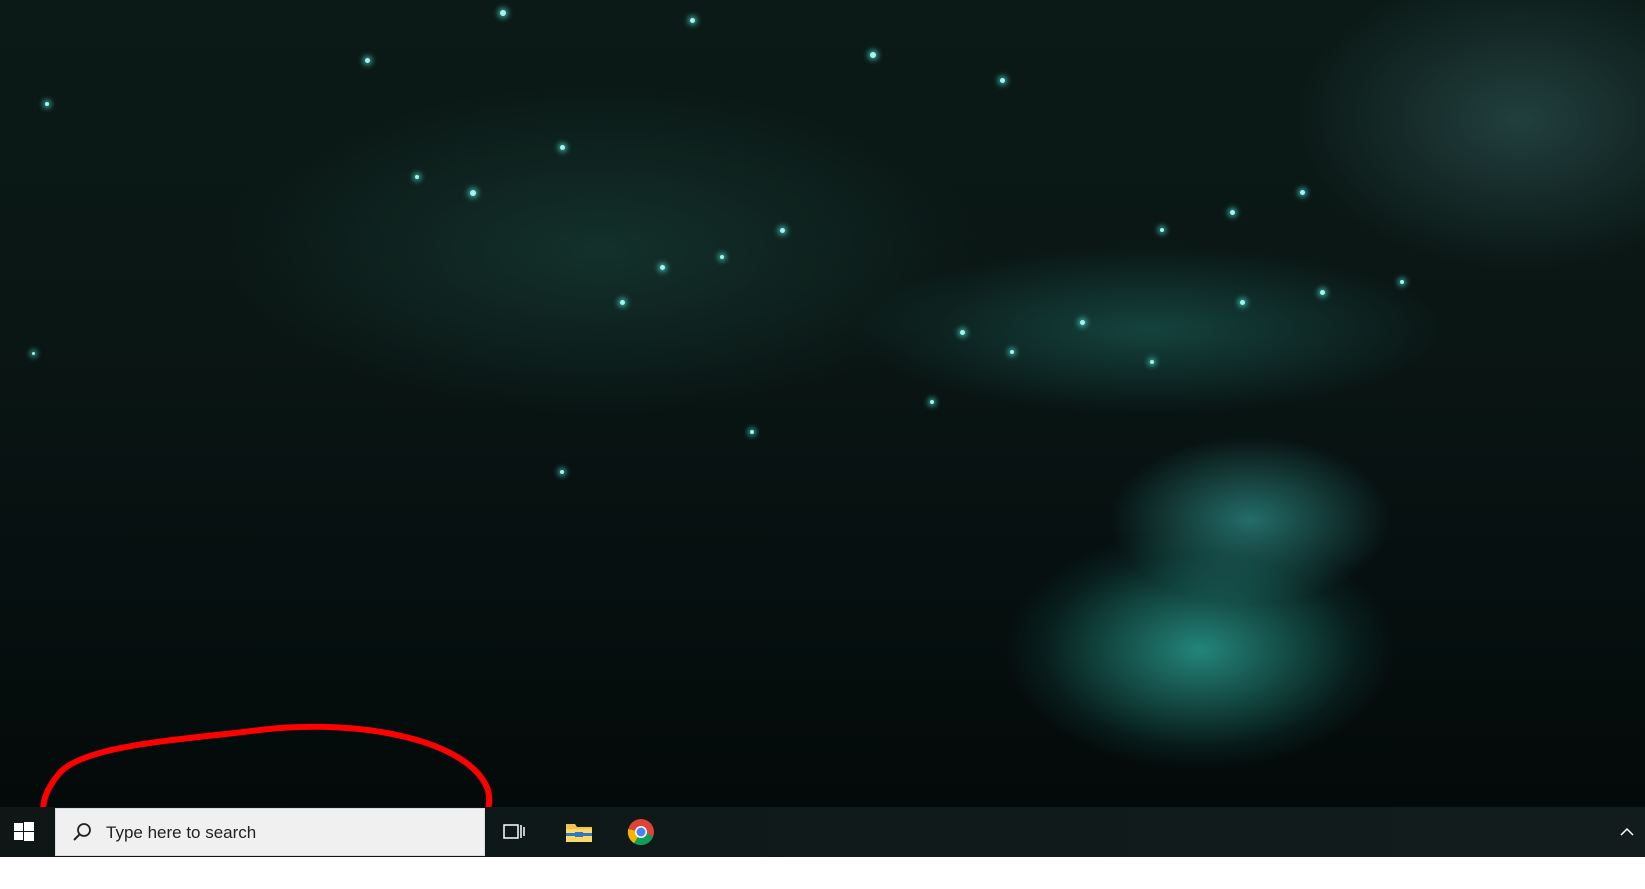 This screenshot has height=889, width=1645. I want to click on file-explorer-button, so click(579, 832).